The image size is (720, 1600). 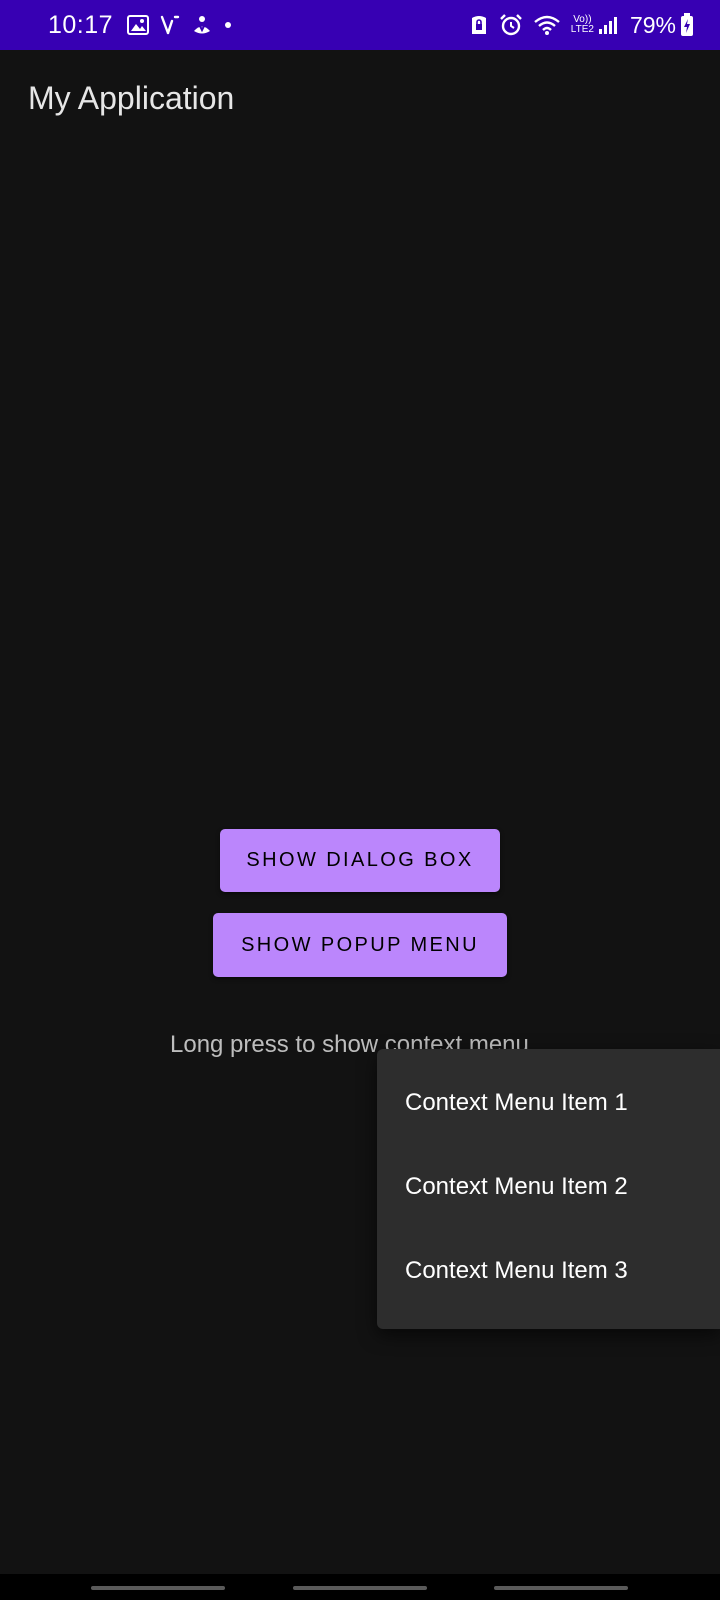 What do you see at coordinates (202, 25) in the screenshot?
I see `app-notification-icon` at bounding box center [202, 25].